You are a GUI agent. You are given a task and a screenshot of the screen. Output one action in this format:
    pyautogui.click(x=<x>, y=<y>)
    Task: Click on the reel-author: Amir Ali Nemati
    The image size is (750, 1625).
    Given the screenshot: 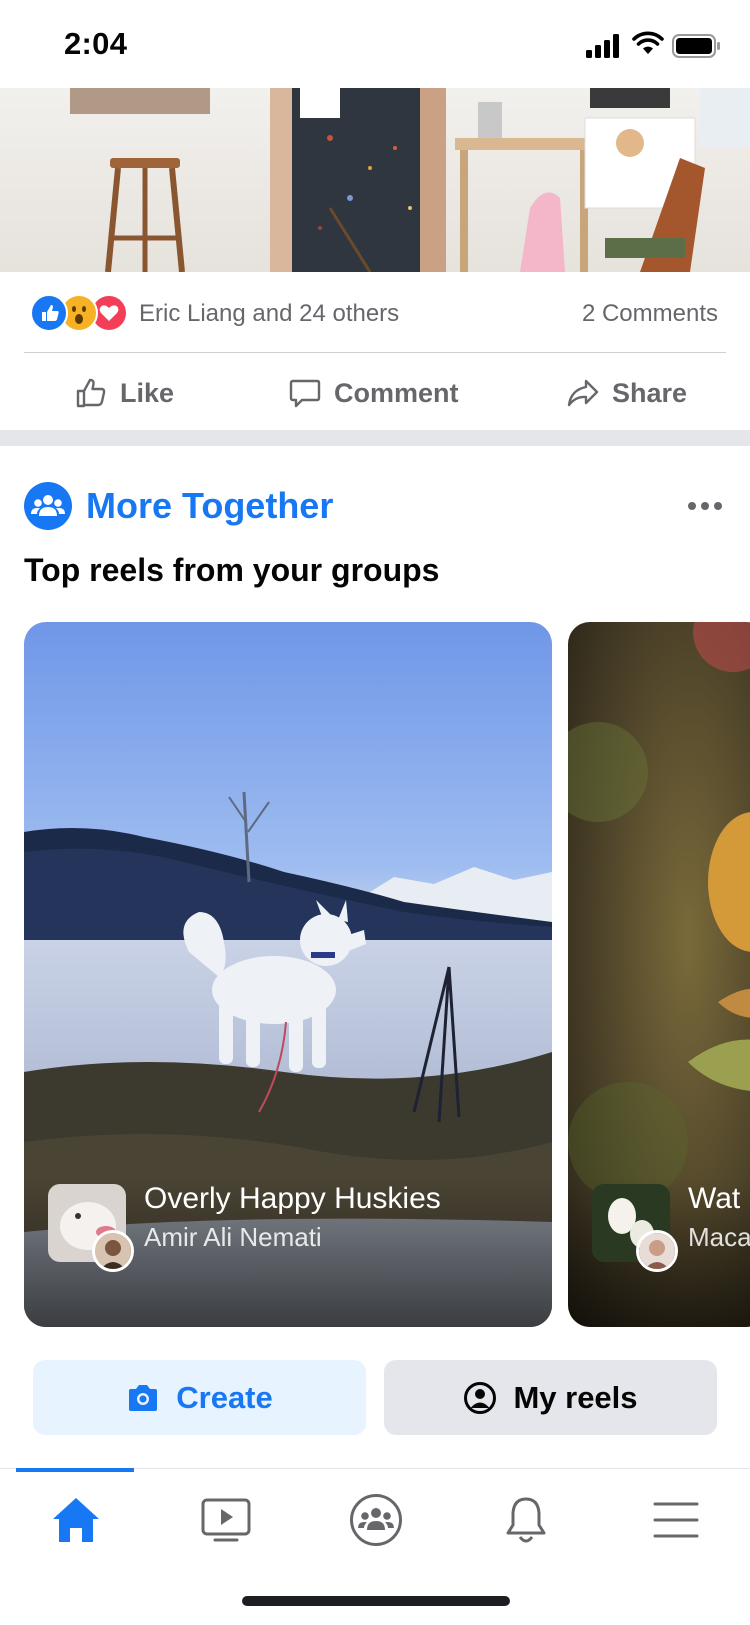 What is the action you would take?
    pyautogui.click(x=233, y=1237)
    